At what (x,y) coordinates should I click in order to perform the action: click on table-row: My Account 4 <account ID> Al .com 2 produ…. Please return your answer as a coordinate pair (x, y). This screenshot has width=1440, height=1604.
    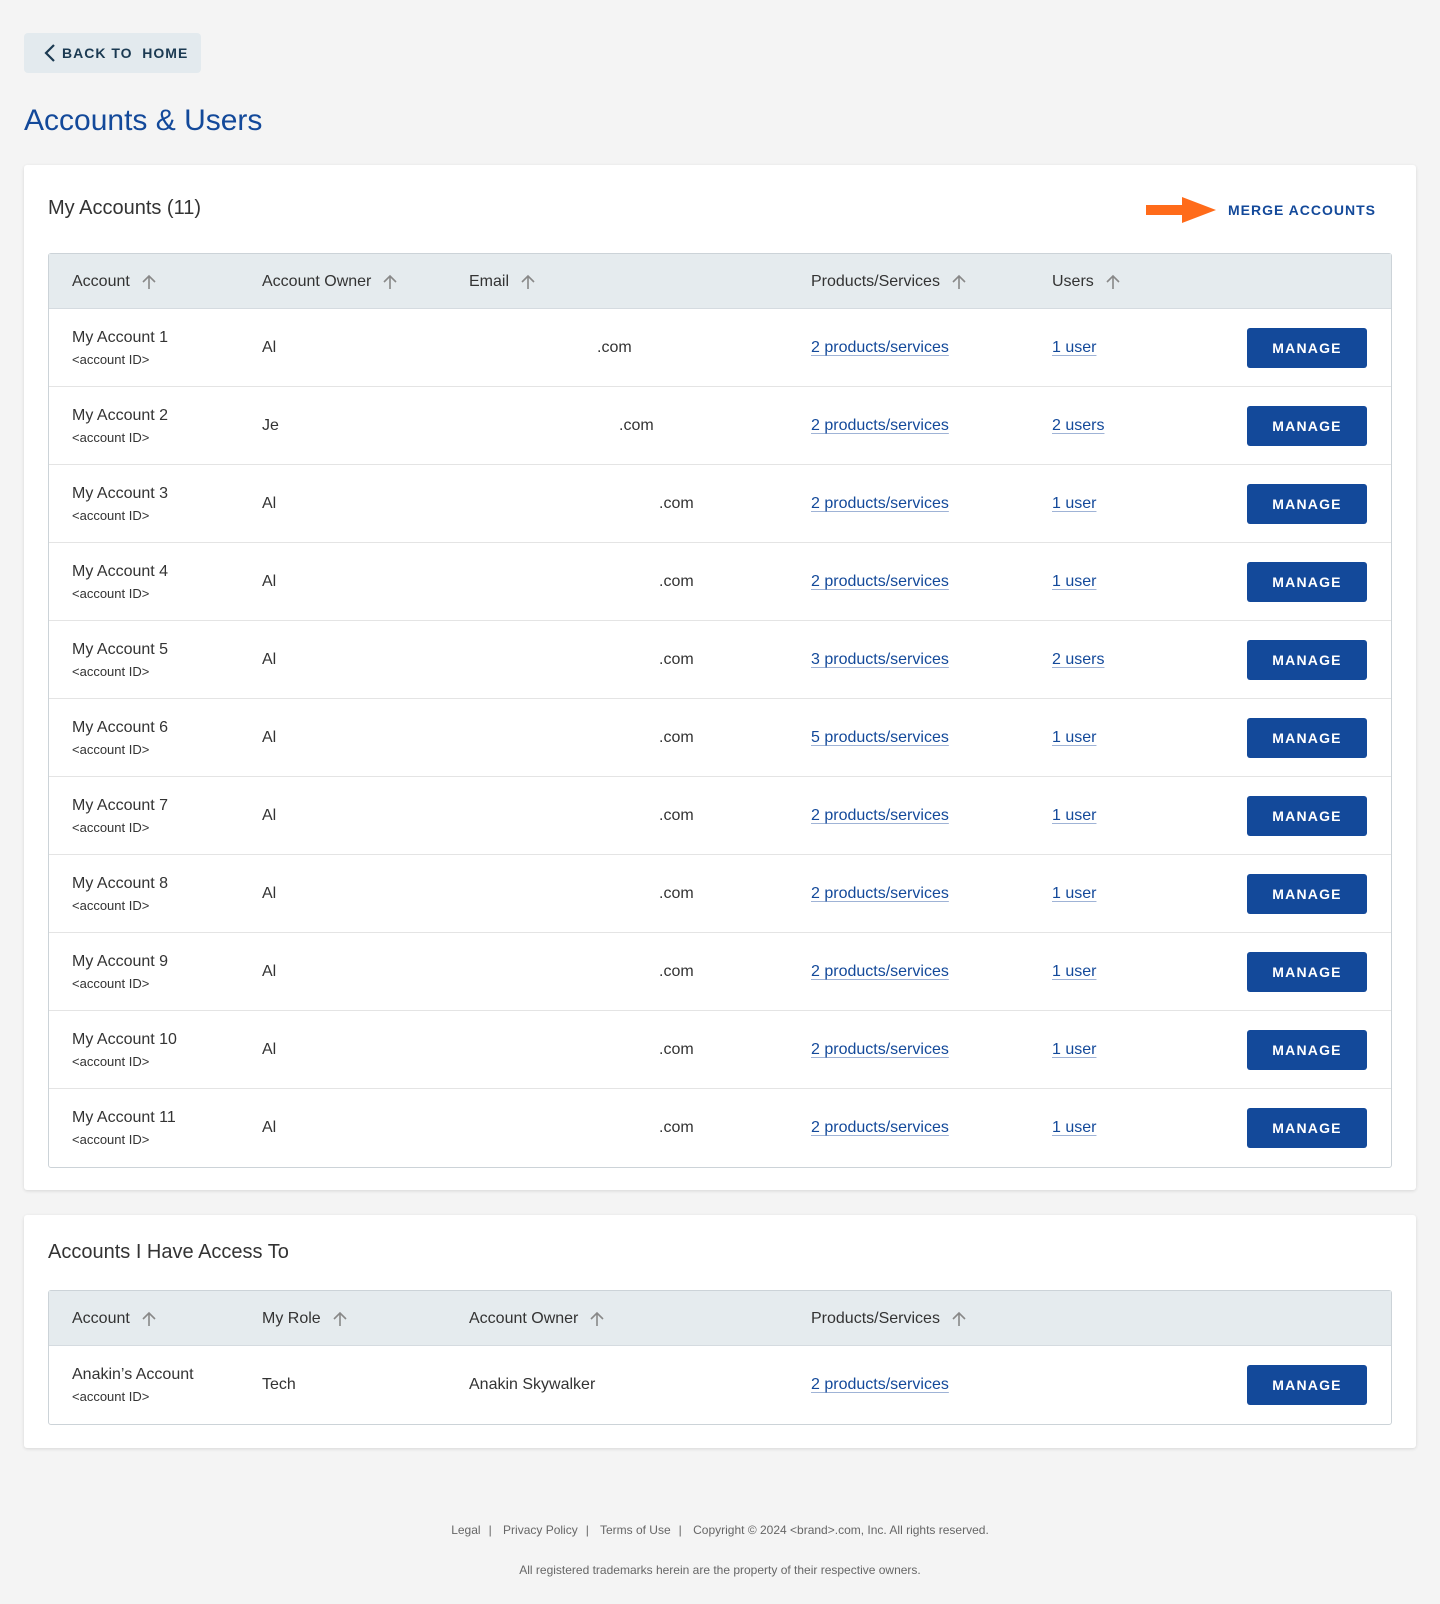
    Looking at the image, I should click on (720, 582).